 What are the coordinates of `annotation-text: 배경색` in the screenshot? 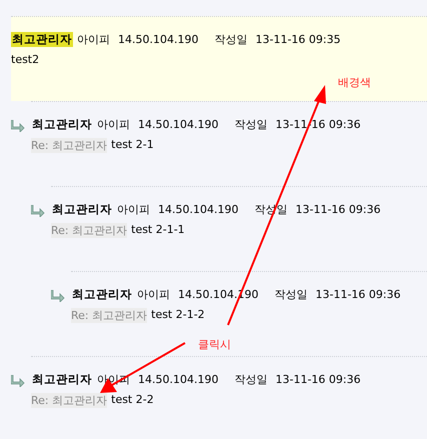 It's located at (354, 82).